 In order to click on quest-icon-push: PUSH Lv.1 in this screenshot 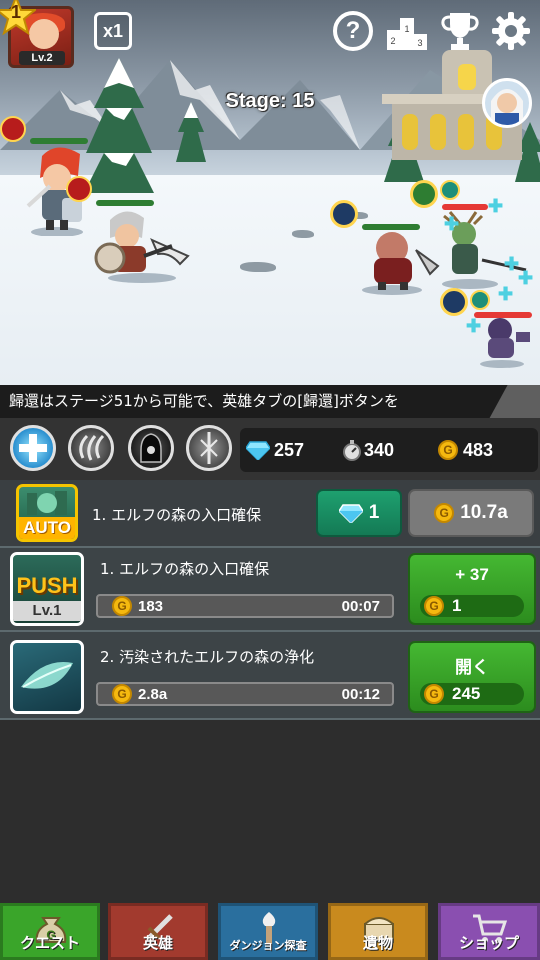, I will do `click(47, 589)`.